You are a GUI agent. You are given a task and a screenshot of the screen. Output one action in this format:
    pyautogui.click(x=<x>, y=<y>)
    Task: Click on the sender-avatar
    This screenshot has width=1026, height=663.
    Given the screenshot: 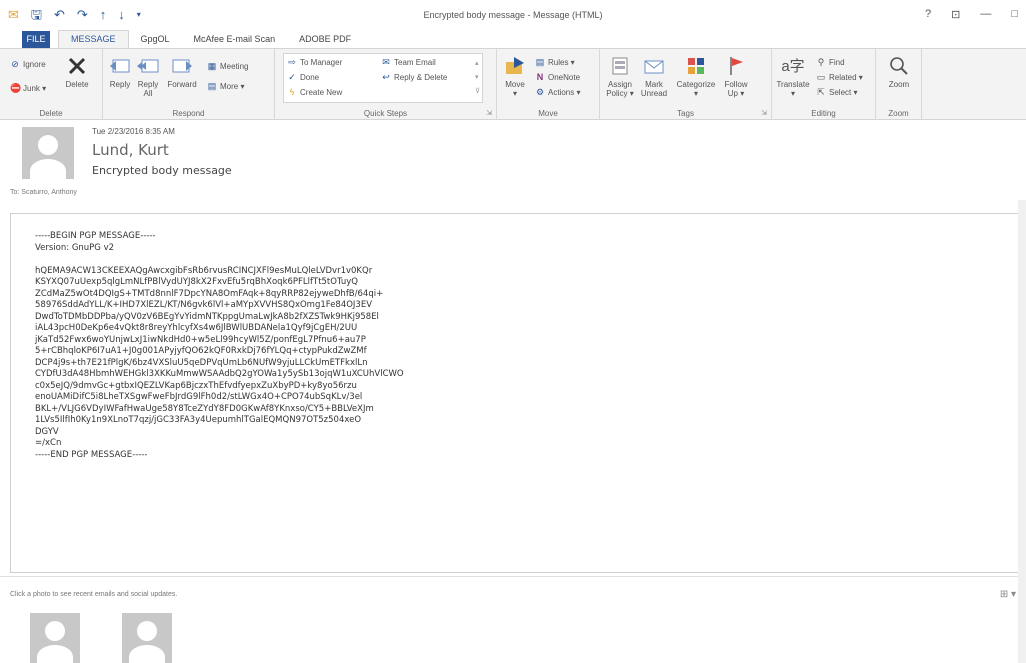 What is the action you would take?
    pyautogui.click(x=48, y=153)
    